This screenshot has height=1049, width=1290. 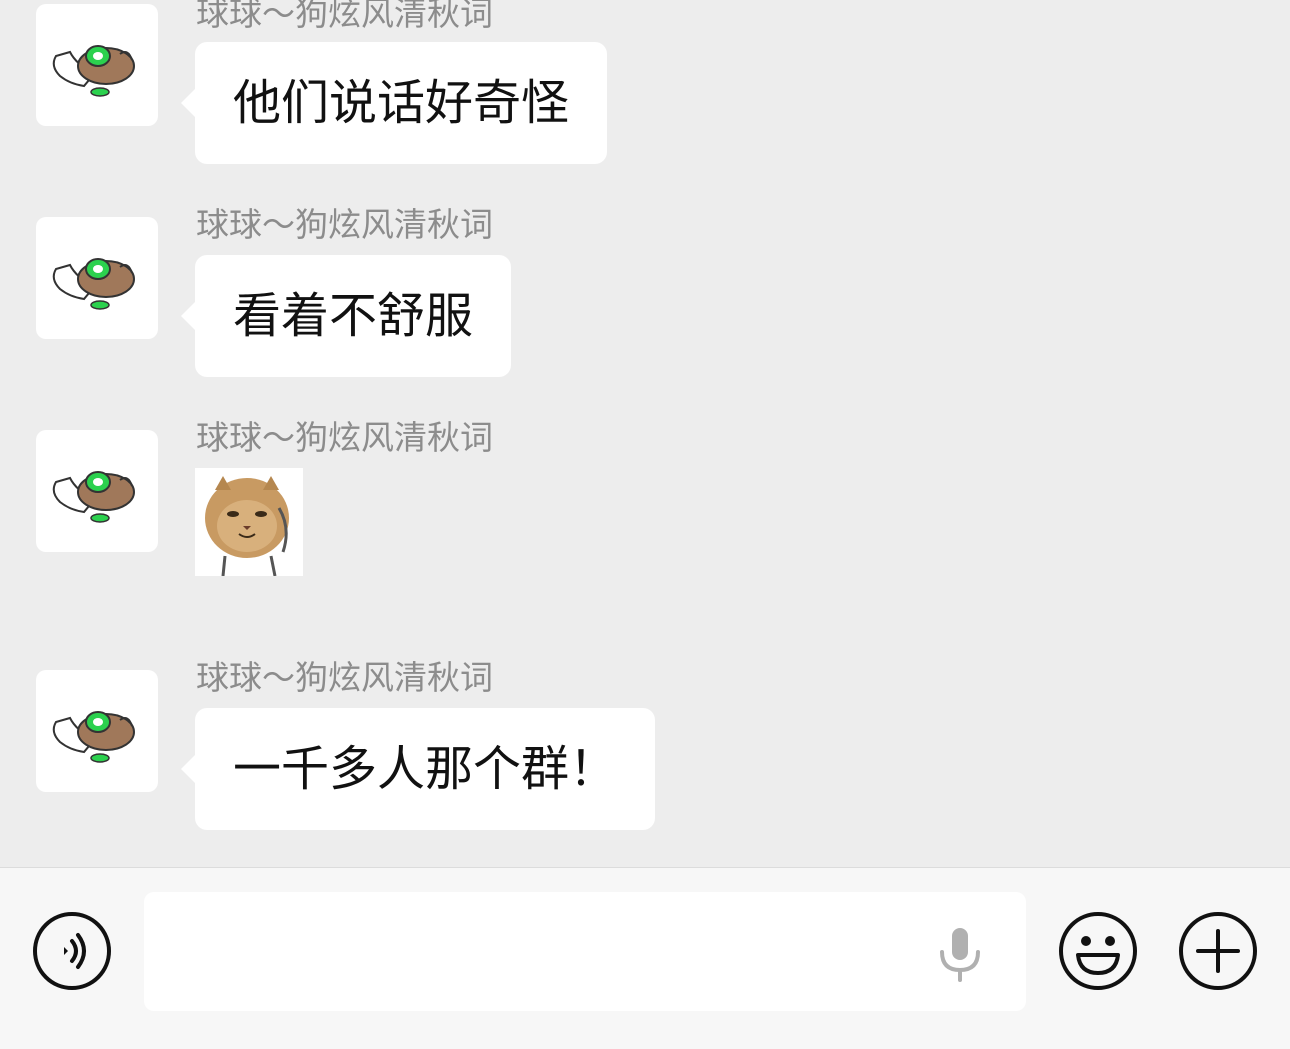 What do you see at coordinates (425, 769) in the screenshot?
I see `message-text: 一千多人那个群！` at bounding box center [425, 769].